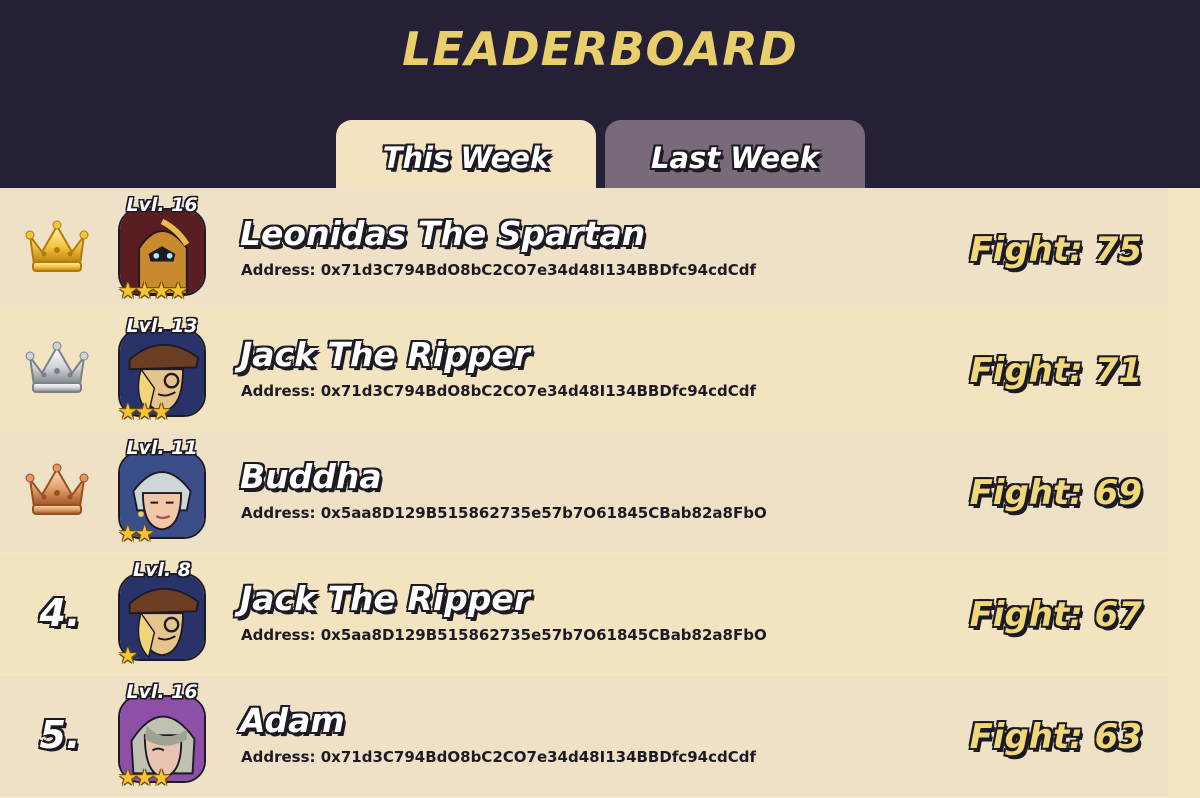 This screenshot has width=1200, height=798. What do you see at coordinates (1184, 493) in the screenshot?
I see `scroll-track` at bounding box center [1184, 493].